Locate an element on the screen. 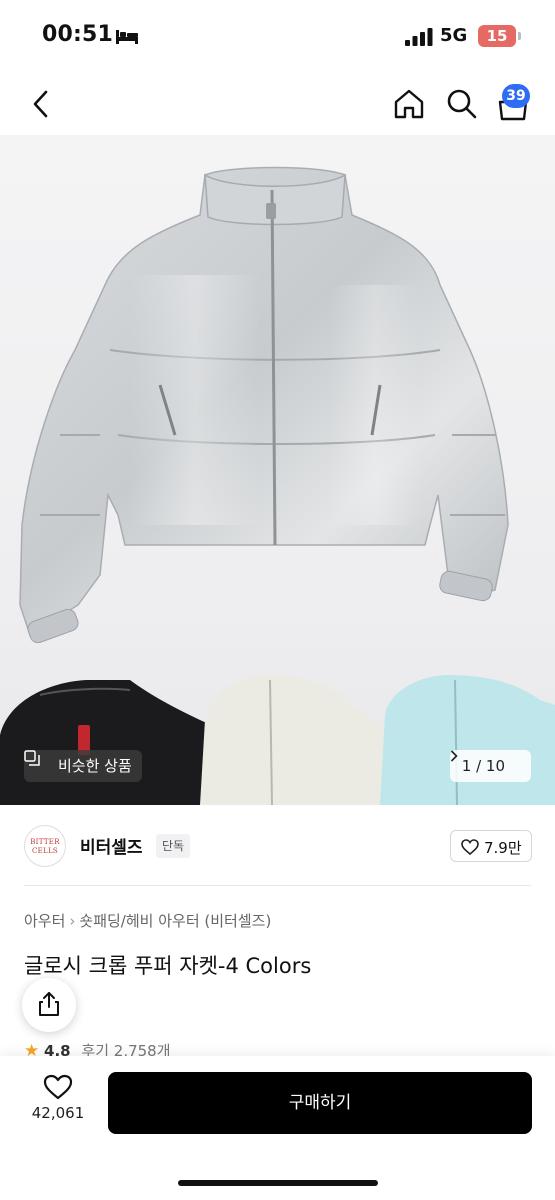  image-pager: 1 / 10 is located at coordinates (490, 766).